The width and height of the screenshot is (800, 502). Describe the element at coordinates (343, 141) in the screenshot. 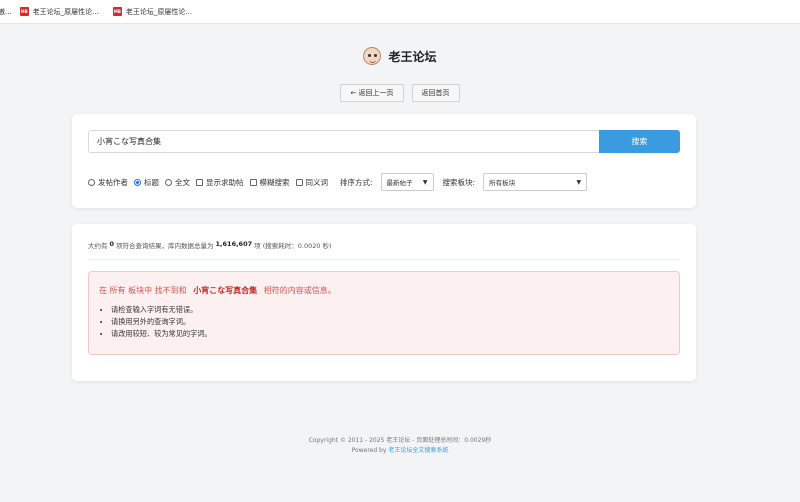

I see `search-input` at that location.